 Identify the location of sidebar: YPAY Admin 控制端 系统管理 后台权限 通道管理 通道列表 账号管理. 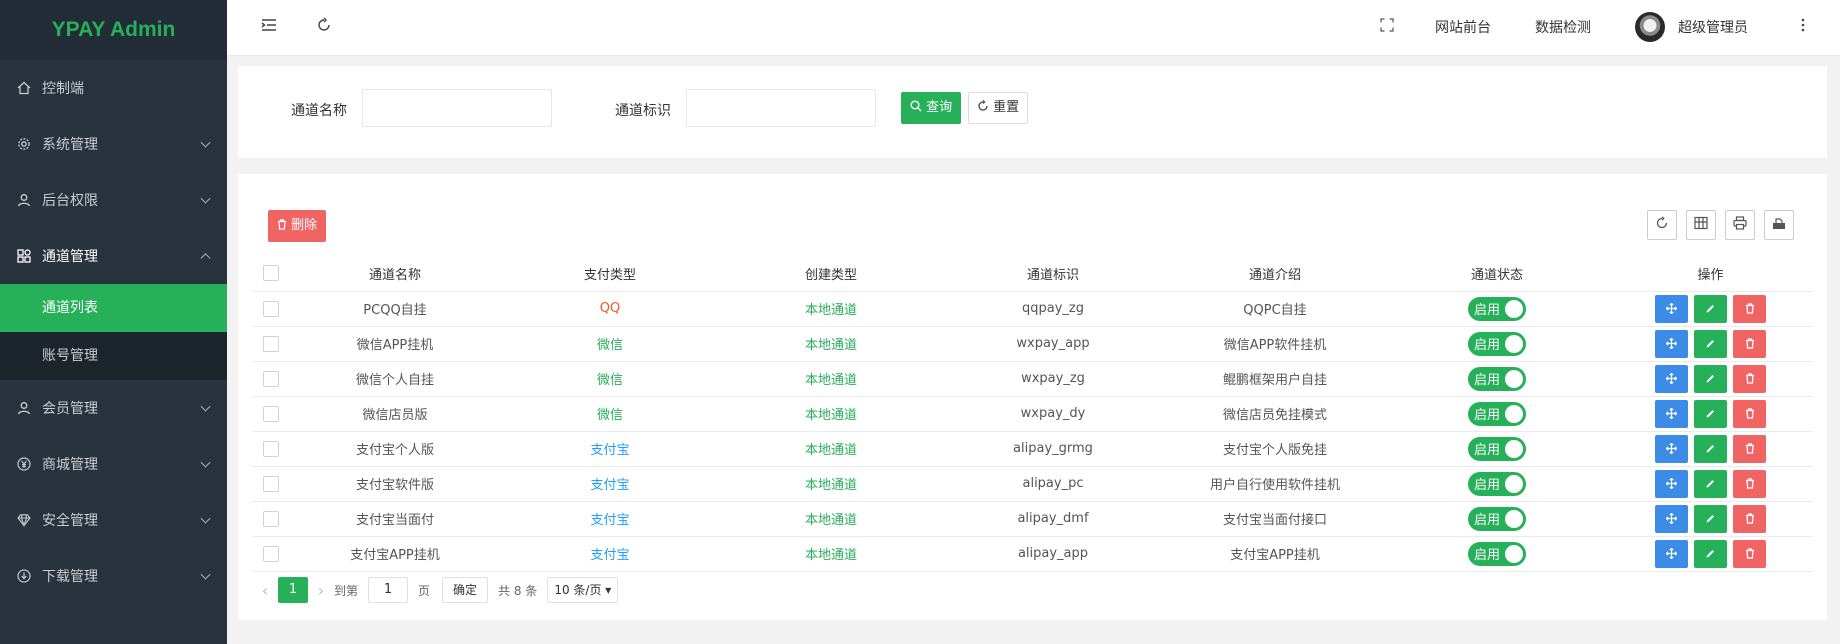
(113, 322).